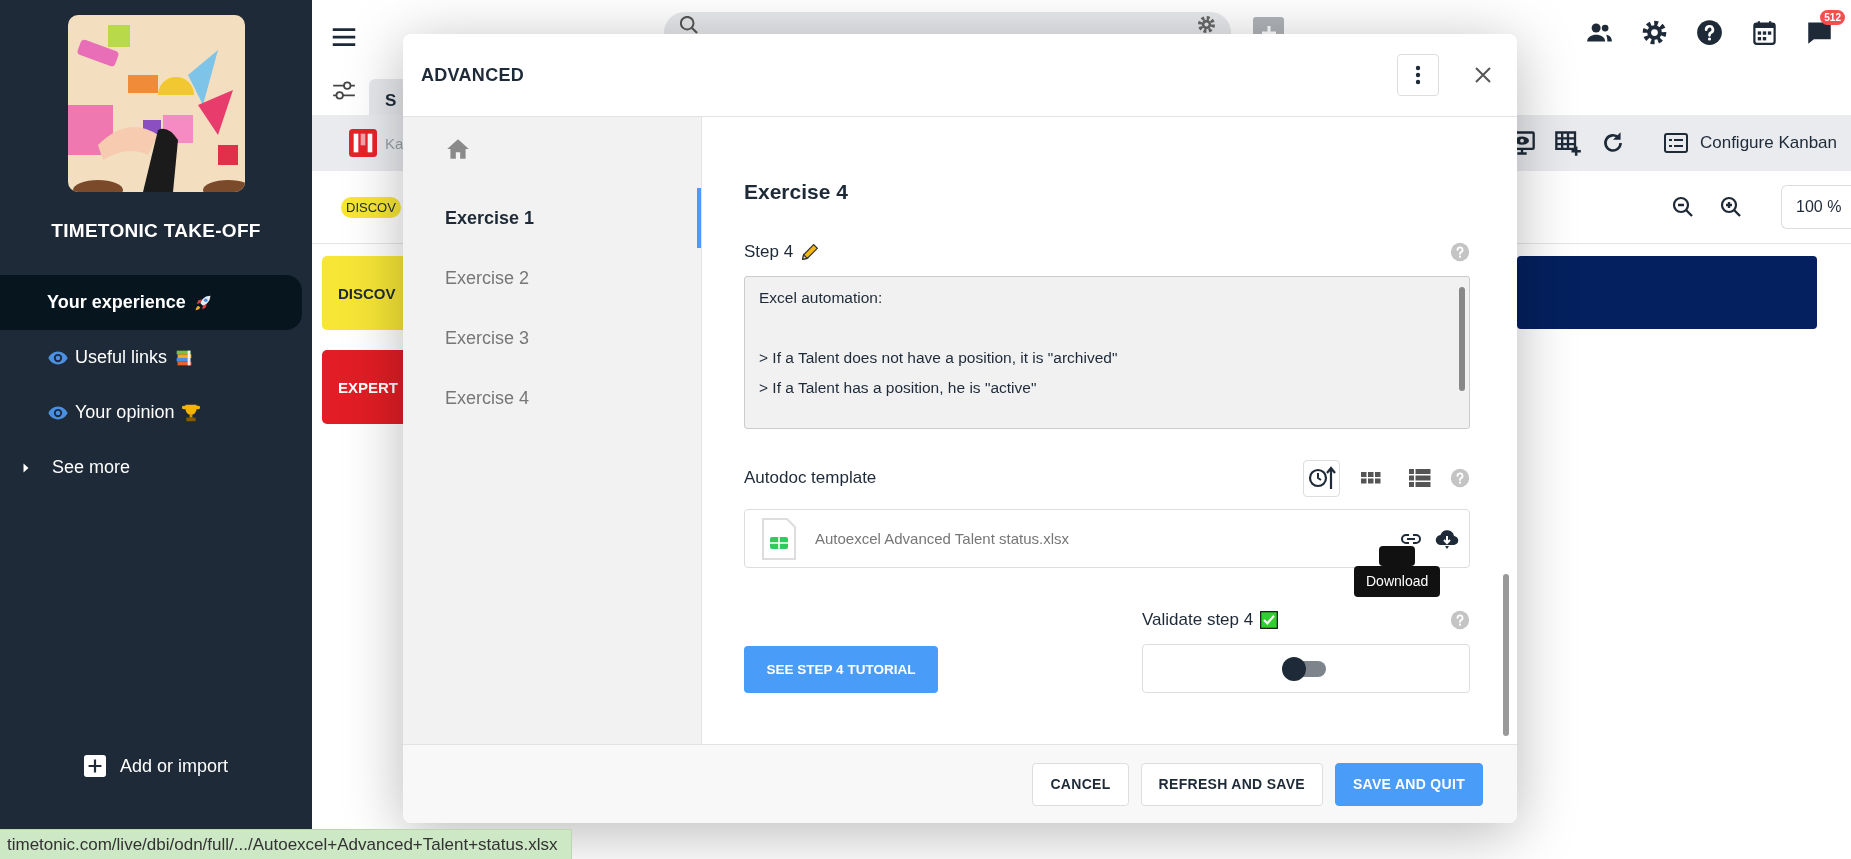  Describe the element at coordinates (1816, 207) in the screenshot. I see `zoom-field: 100 %` at that location.